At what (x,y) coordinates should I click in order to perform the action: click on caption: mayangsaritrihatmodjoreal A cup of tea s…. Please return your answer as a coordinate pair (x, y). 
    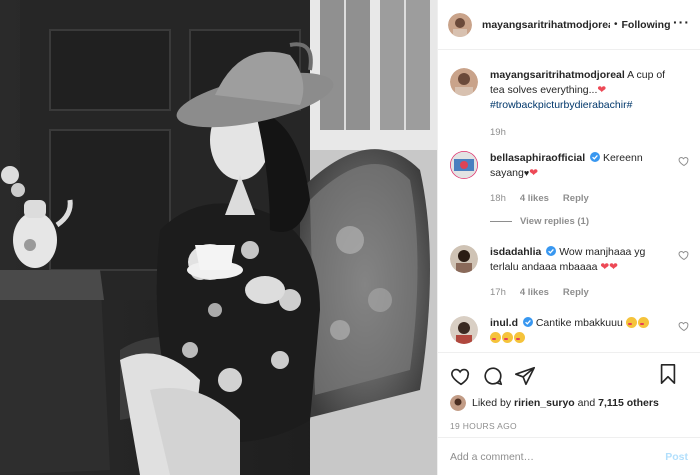
    Looking at the image, I should click on (570, 104).